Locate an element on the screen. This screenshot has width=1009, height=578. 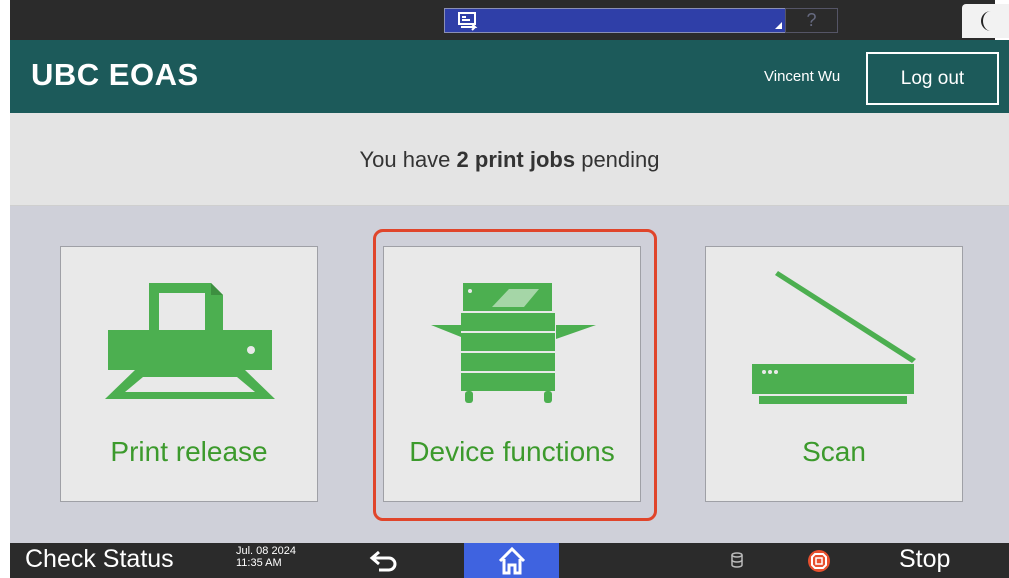
energy-saver-button is located at coordinates (985, 21).